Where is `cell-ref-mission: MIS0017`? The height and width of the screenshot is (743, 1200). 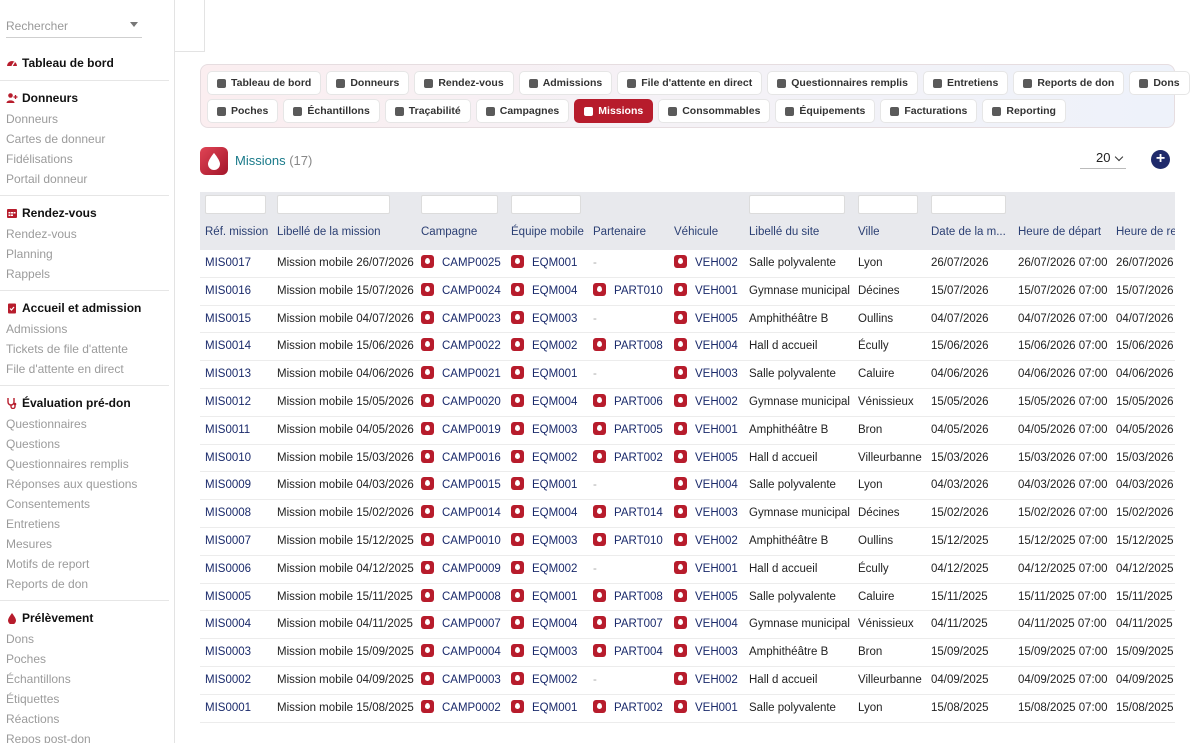
cell-ref-mission: MIS0017 is located at coordinates (228, 264).